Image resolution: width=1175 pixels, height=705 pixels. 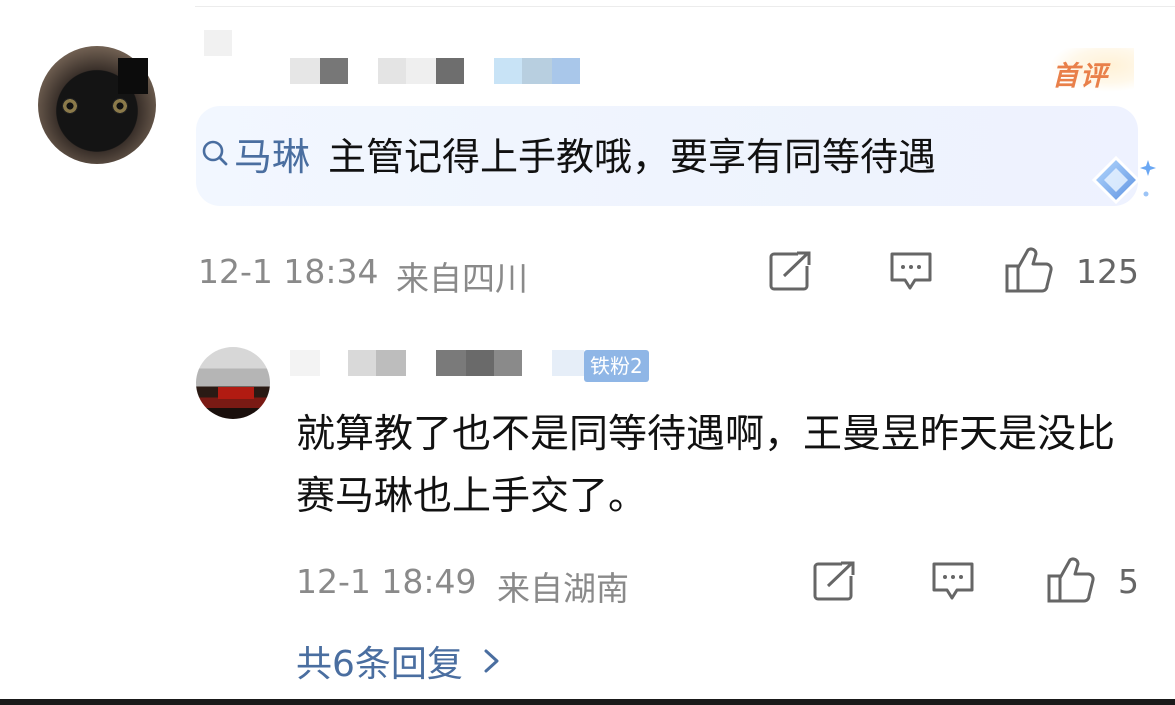 I want to click on reply-like-count: 5, so click(x=1128, y=581).